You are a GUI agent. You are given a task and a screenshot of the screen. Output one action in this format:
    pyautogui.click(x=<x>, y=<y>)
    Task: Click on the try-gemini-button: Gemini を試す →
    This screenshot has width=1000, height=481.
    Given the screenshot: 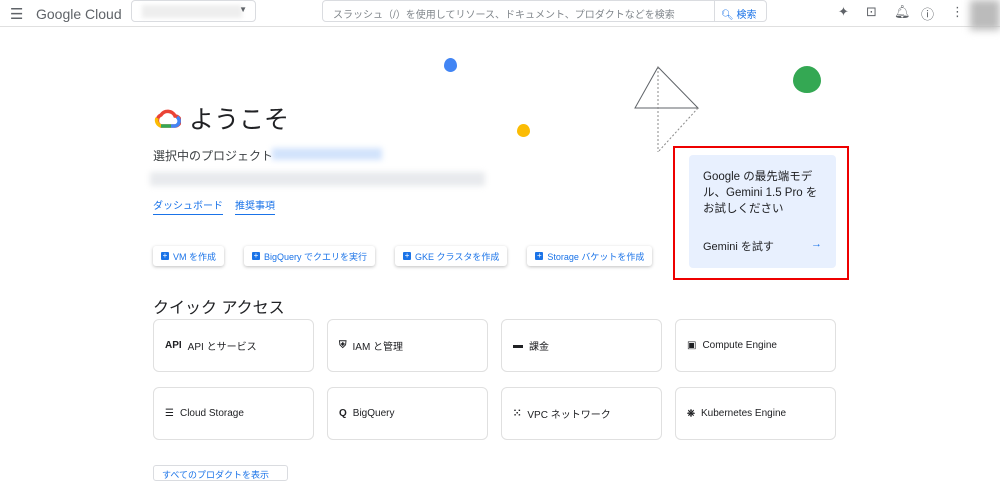 What is the action you would take?
    pyautogui.click(x=762, y=246)
    